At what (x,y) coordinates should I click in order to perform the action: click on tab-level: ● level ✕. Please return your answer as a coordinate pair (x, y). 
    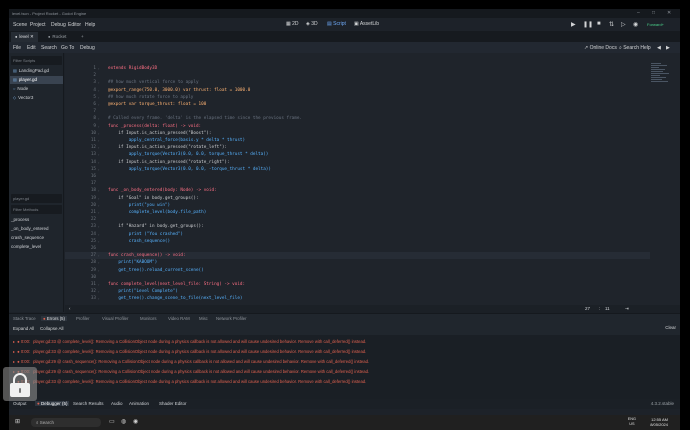
    Looking at the image, I should click on (24, 37).